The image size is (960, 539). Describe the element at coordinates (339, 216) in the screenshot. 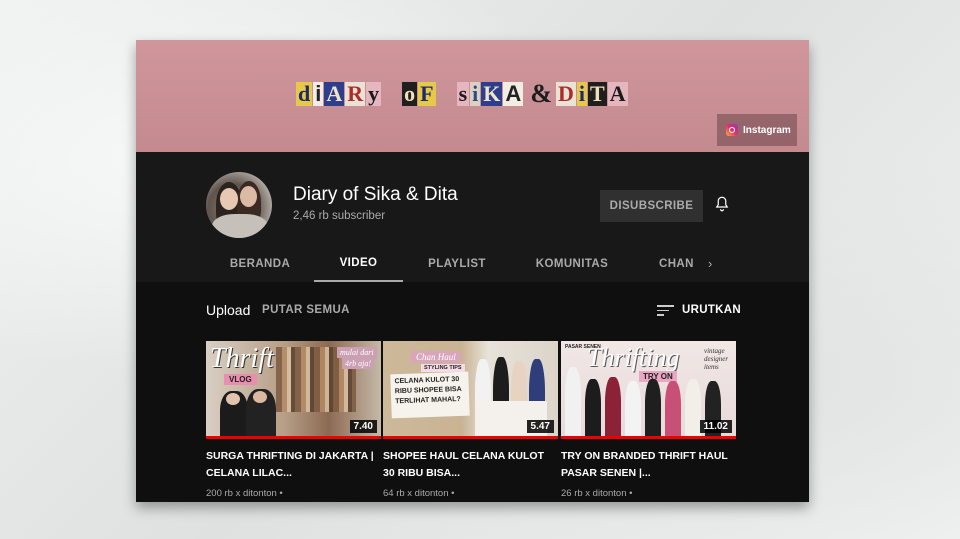

I see `subscriber-count: 2,46 rb subscriber` at that location.